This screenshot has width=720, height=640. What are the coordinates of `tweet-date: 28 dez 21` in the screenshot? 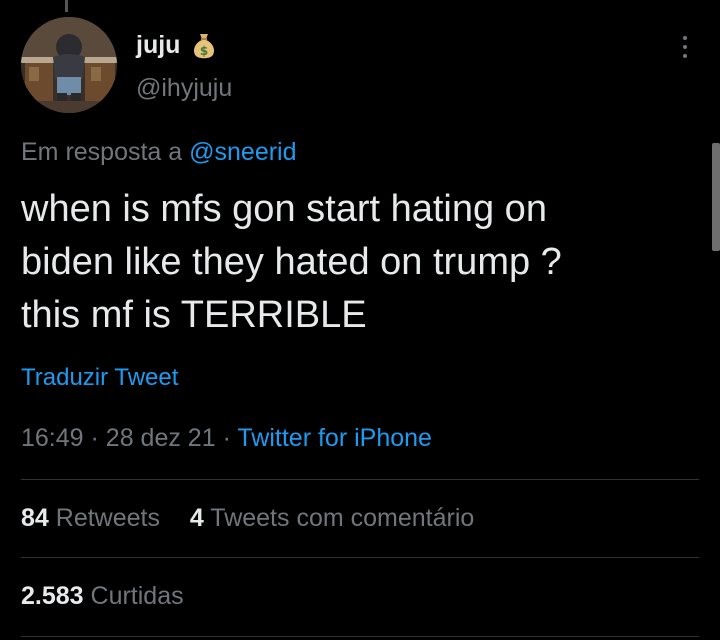 It's located at (161, 438).